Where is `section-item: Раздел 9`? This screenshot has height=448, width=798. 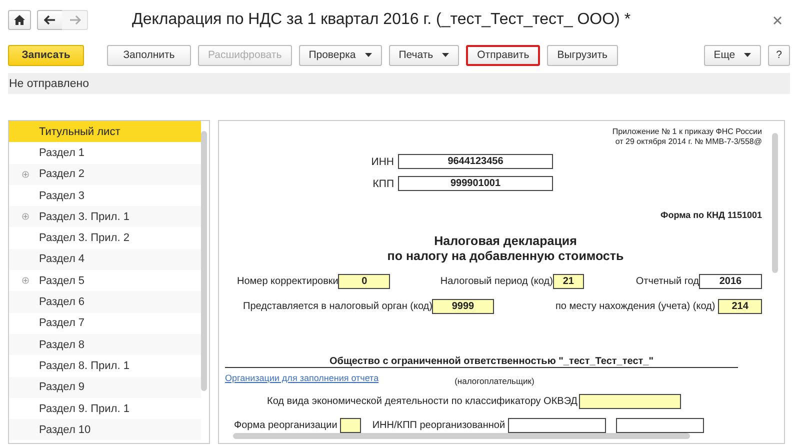 section-item: Раздел 9 is located at coordinates (105, 387).